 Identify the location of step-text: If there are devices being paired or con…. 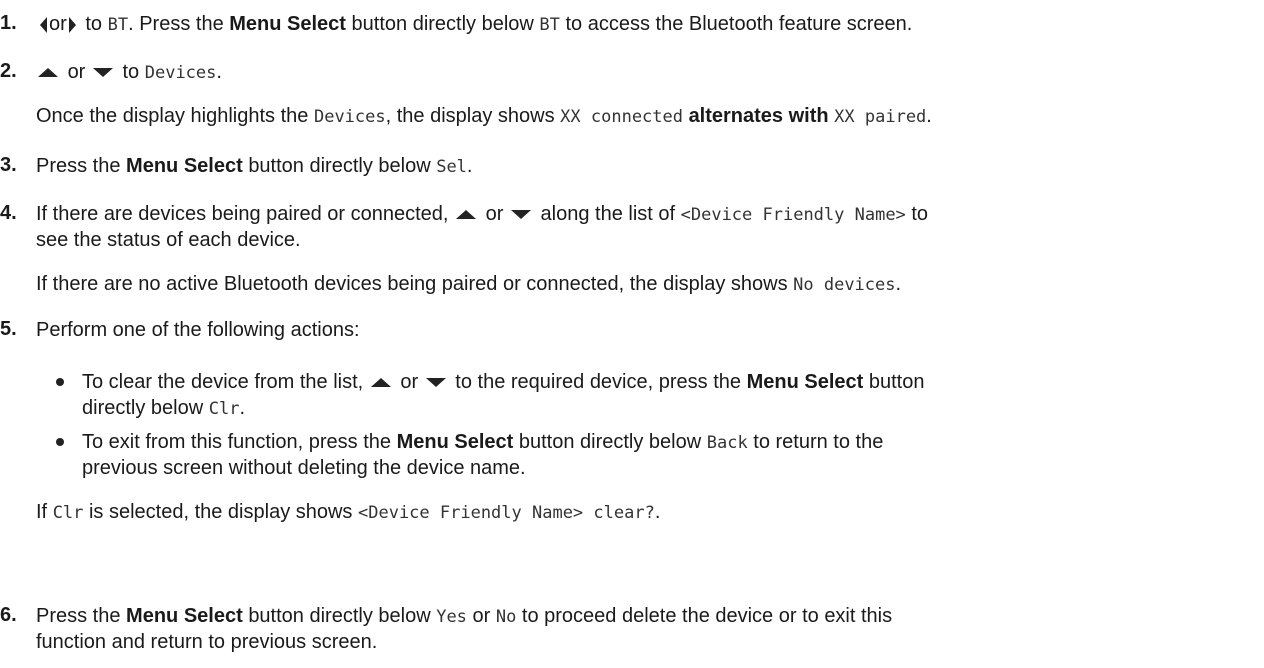
(482, 214).